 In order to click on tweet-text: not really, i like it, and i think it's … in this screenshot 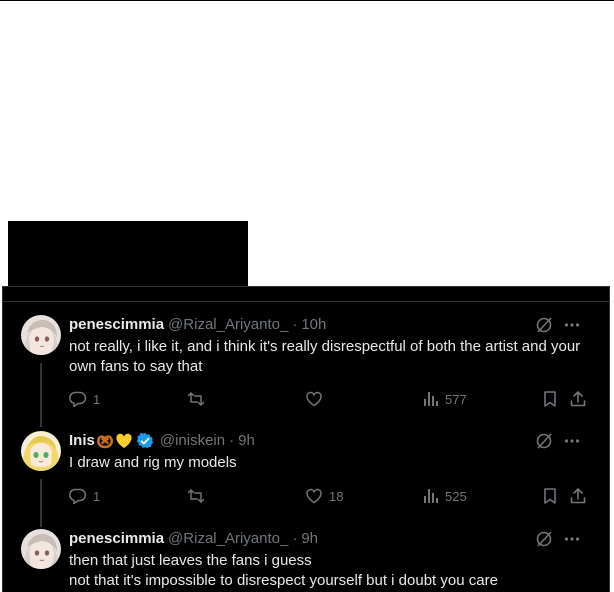, I will do `click(325, 356)`.